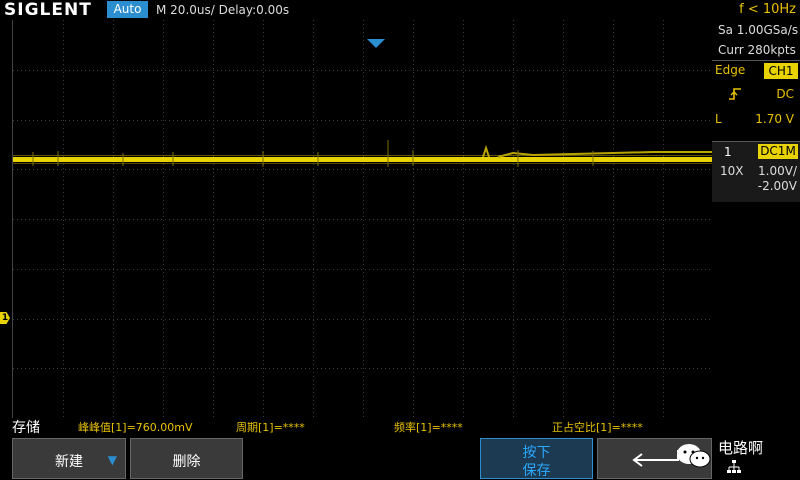  I want to click on ch1-trace-line, so click(363, 159).